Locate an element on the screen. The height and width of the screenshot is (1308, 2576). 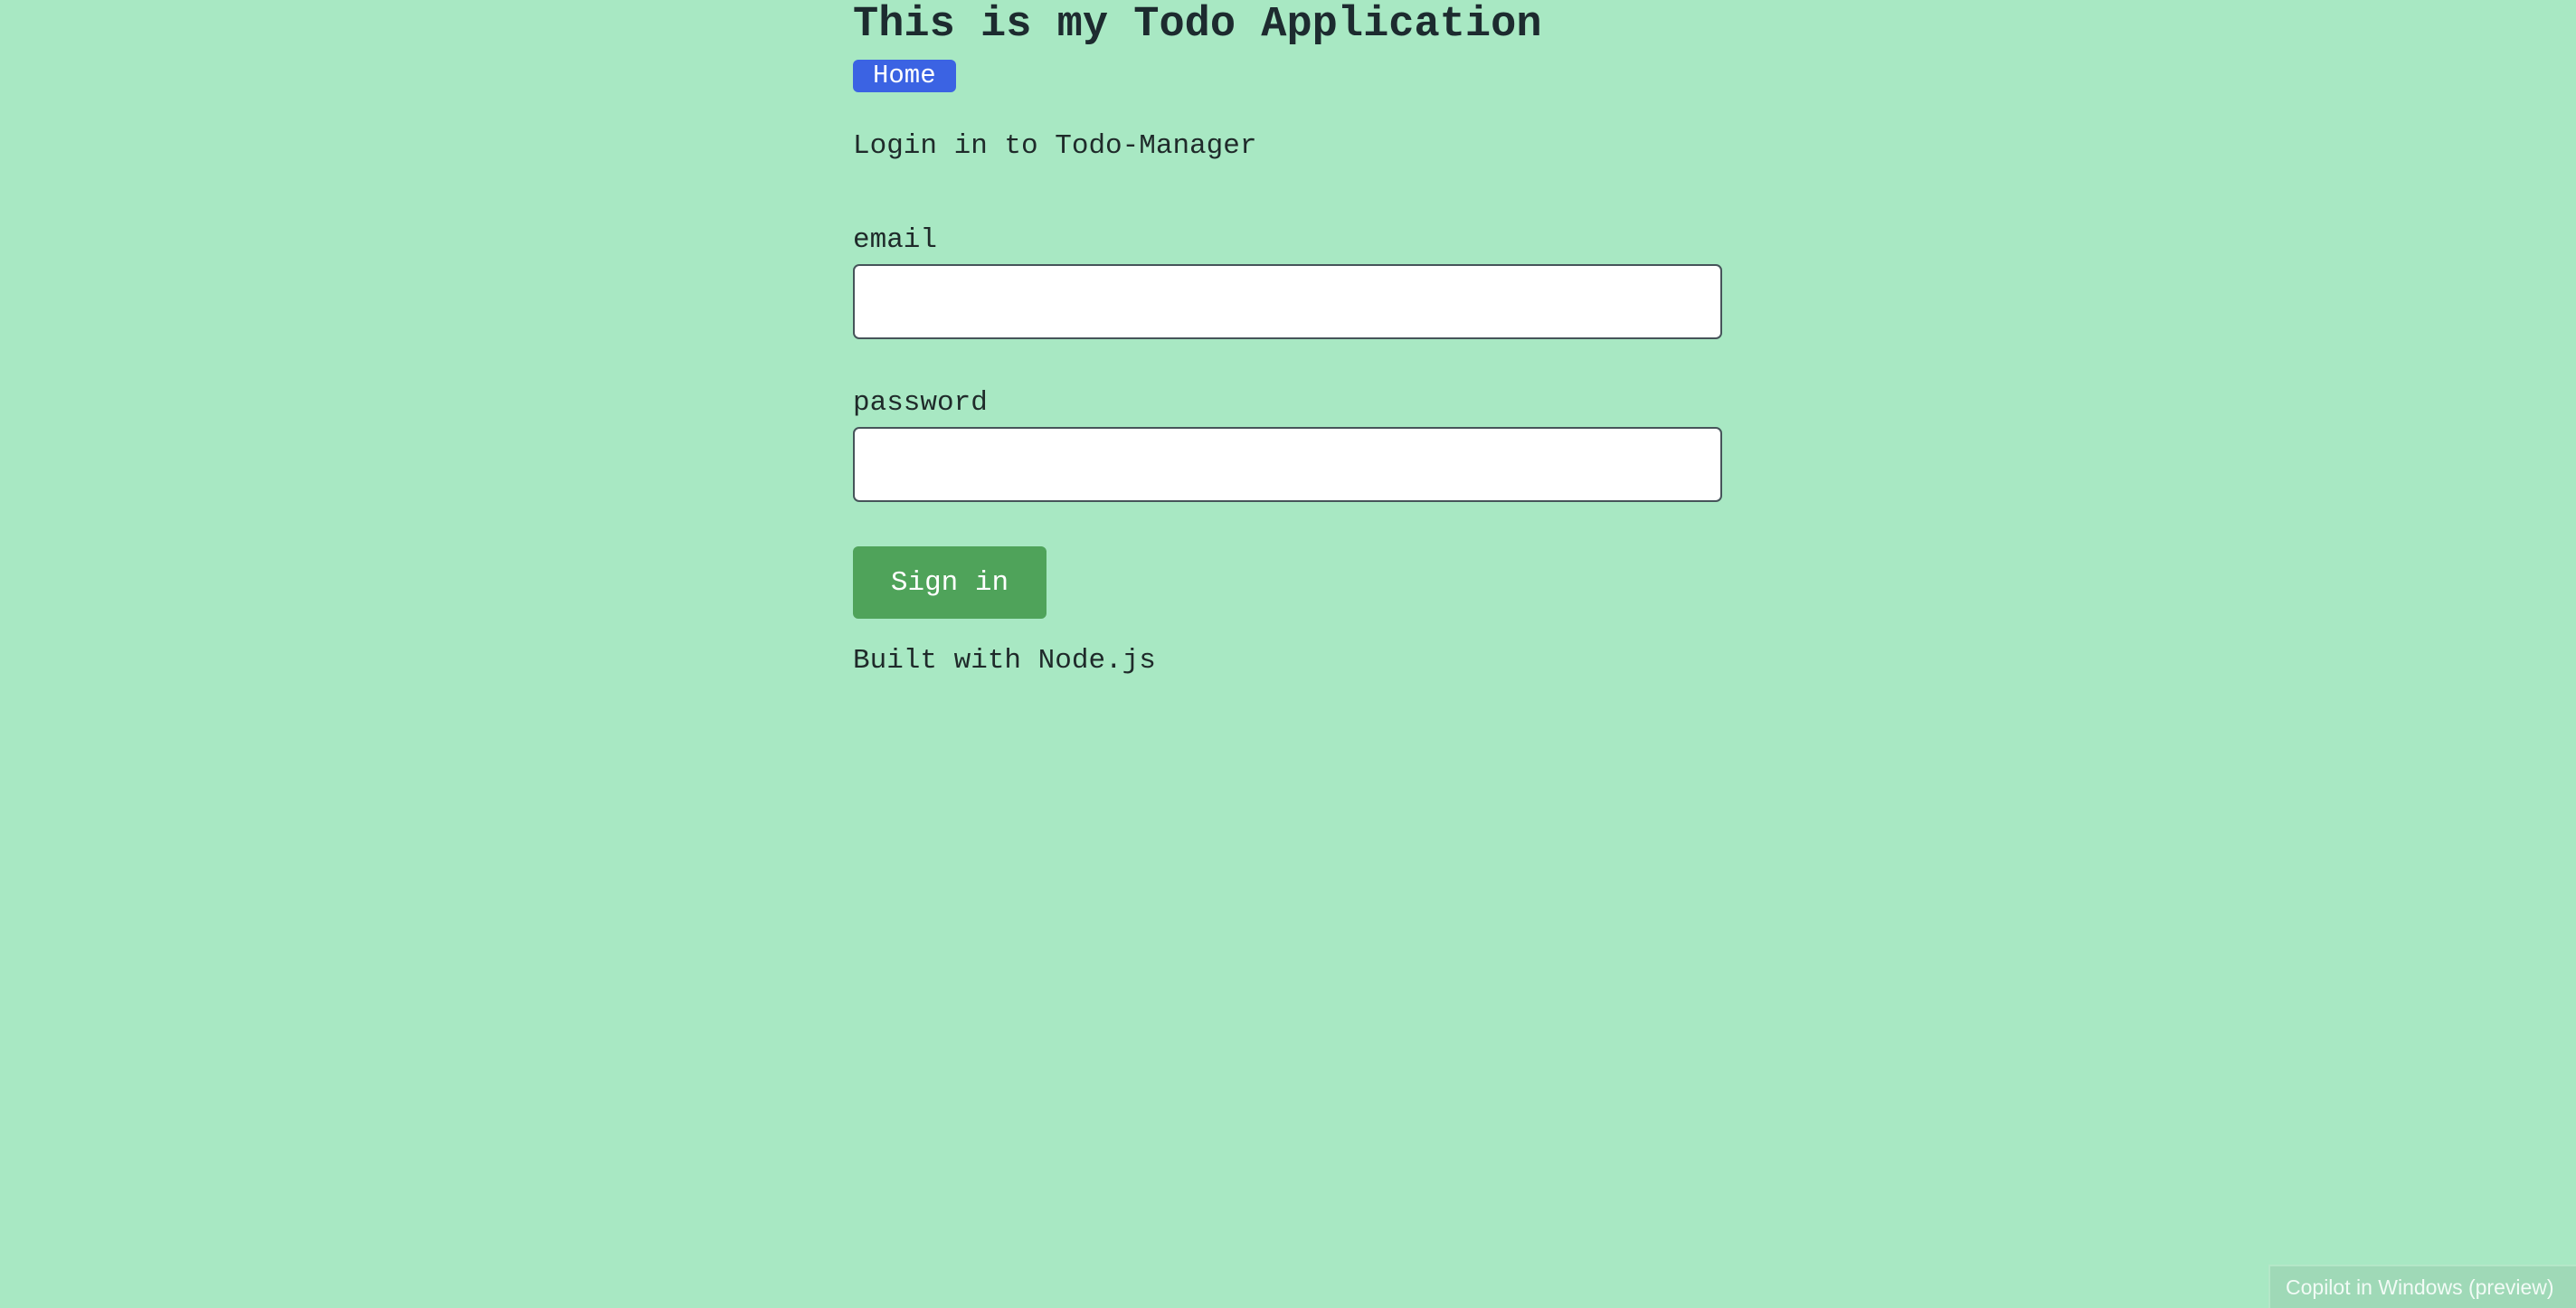
password-field is located at coordinates (1287, 464).